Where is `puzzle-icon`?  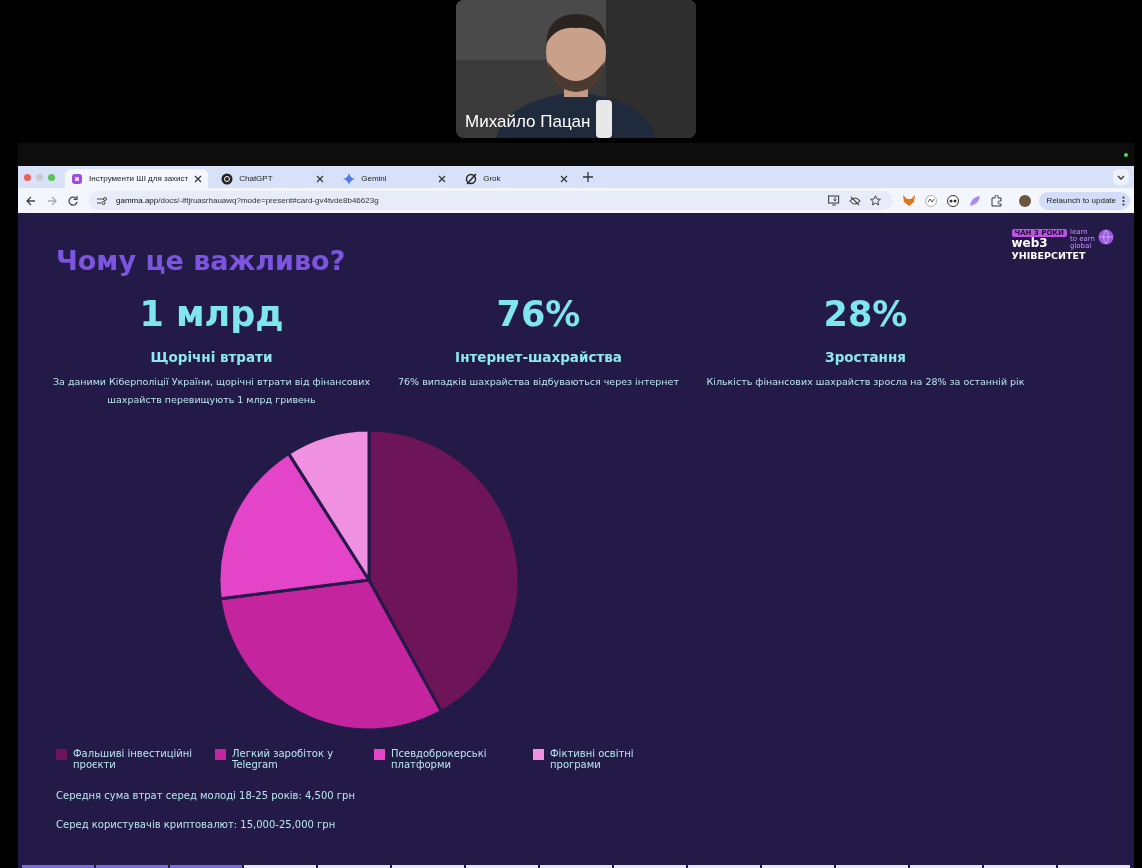
puzzle-icon is located at coordinates (996, 200).